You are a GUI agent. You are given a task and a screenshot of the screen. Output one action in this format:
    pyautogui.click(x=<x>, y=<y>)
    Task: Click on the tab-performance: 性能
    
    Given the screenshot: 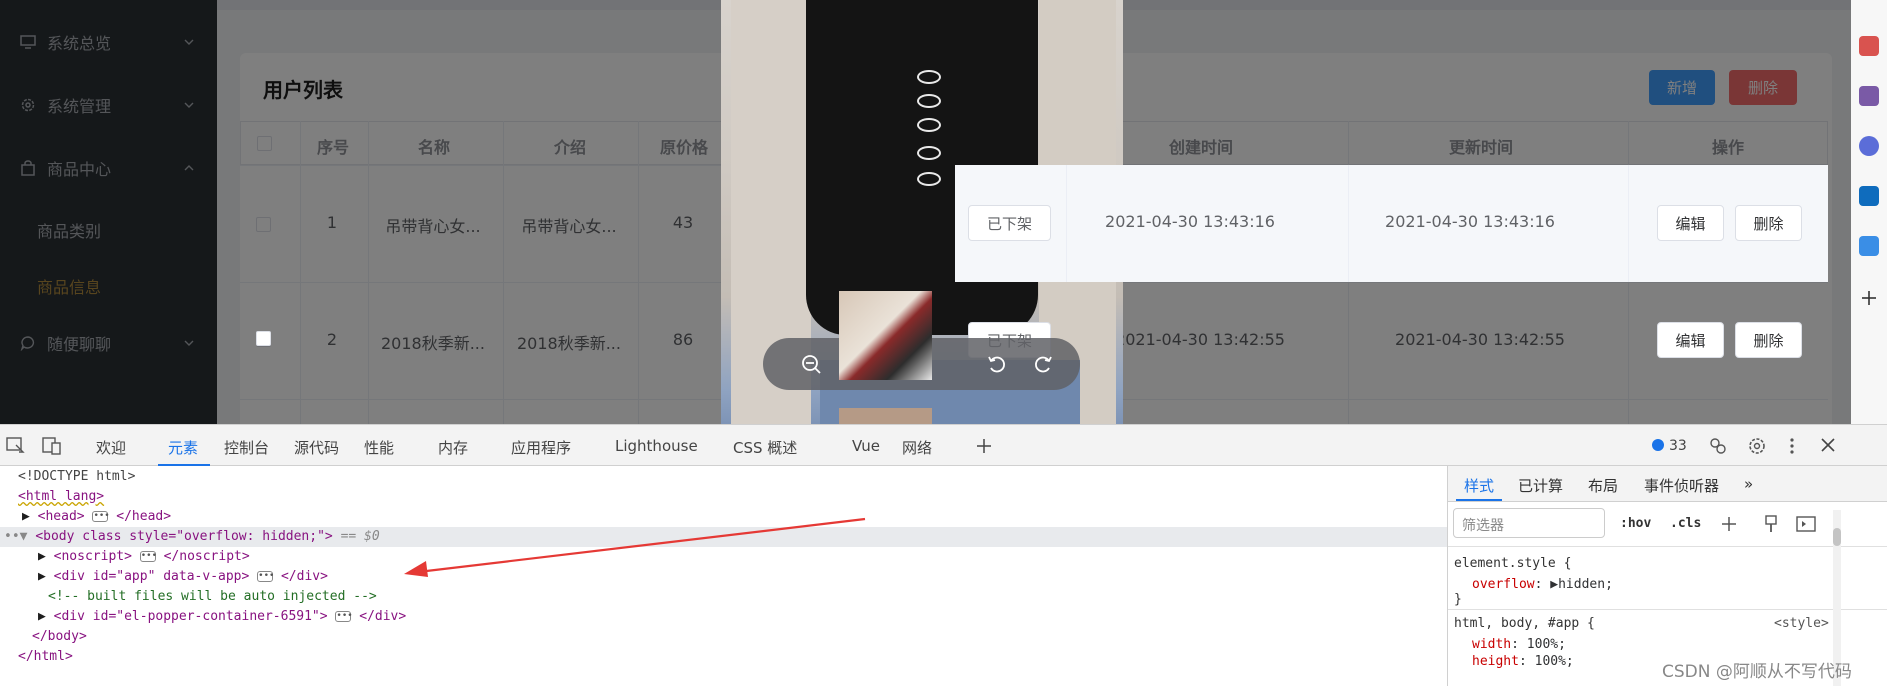 What is the action you would take?
    pyautogui.click(x=379, y=447)
    